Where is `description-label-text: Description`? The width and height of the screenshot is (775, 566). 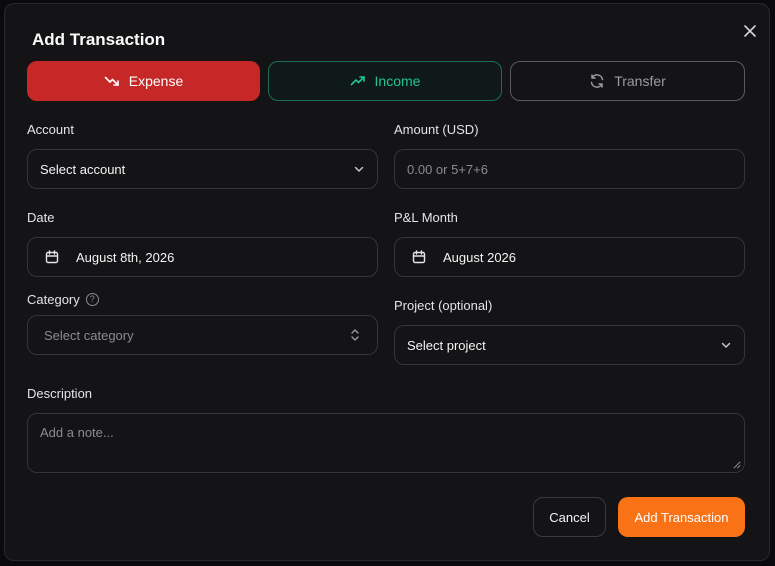 description-label-text: Description is located at coordinates (60, 393).